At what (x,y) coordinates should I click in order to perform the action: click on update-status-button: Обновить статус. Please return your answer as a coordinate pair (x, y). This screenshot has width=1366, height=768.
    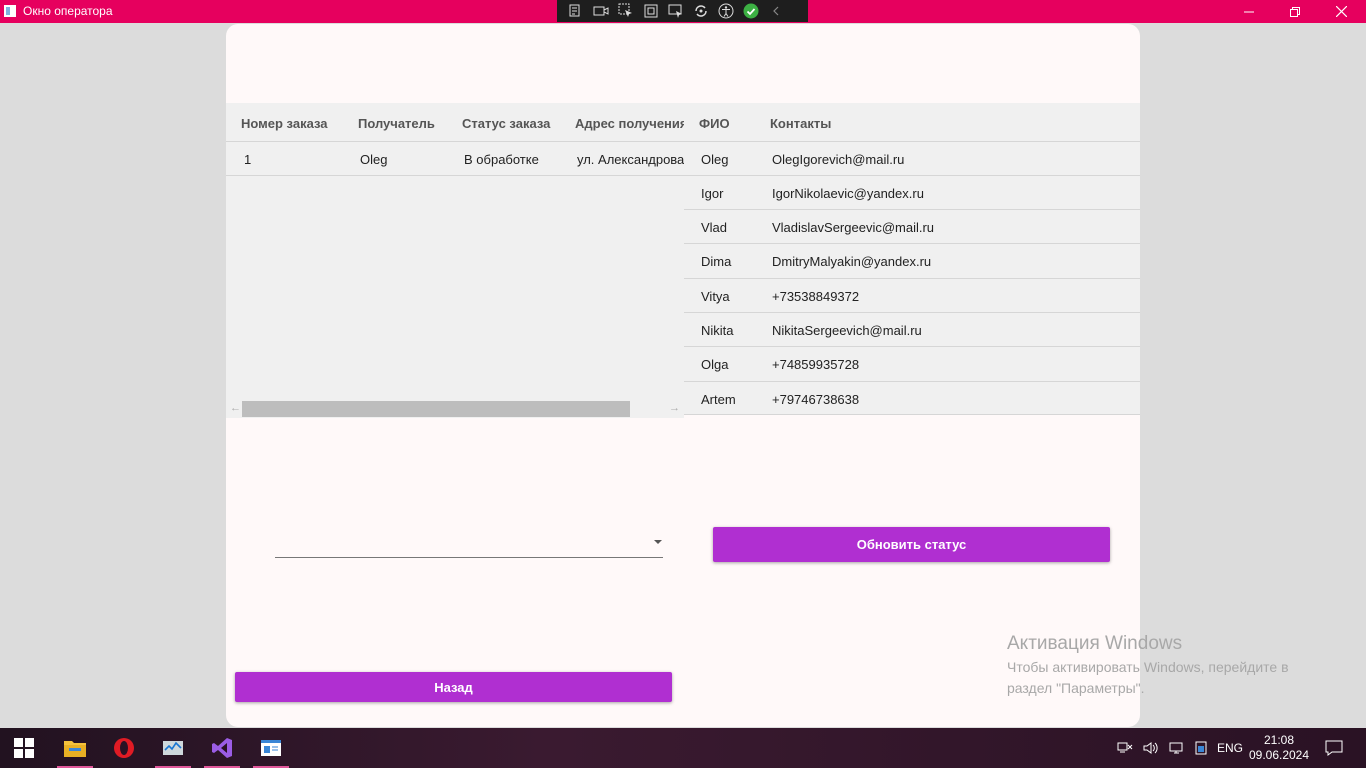
    Looking at the image, I should click on (911, 544).